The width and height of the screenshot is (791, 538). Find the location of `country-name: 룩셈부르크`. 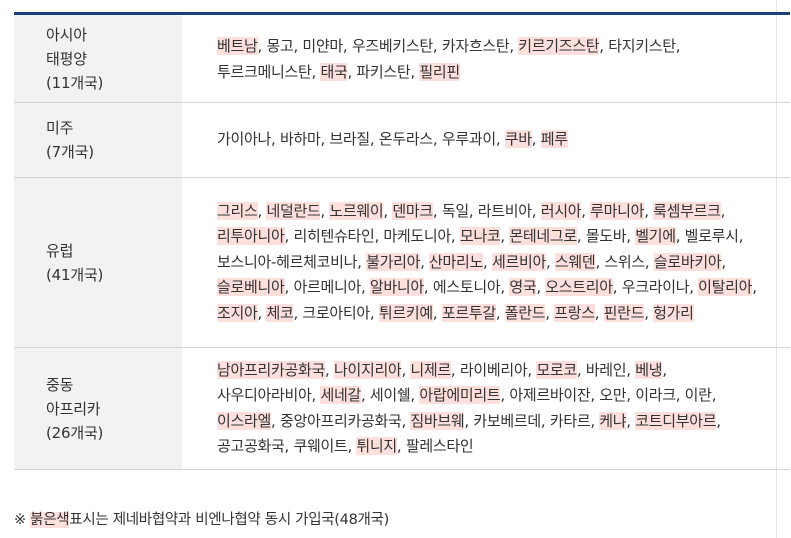

country-name: 룩셈부르크 is located at coordinates (687, 210).